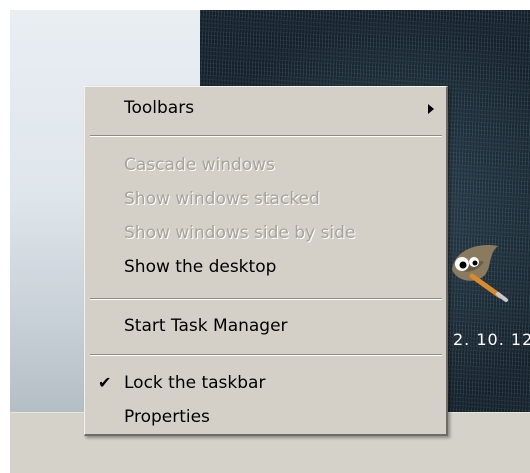  I want to click on menu-item-start-task-manager: Start Task Manager, so click(266, 326).